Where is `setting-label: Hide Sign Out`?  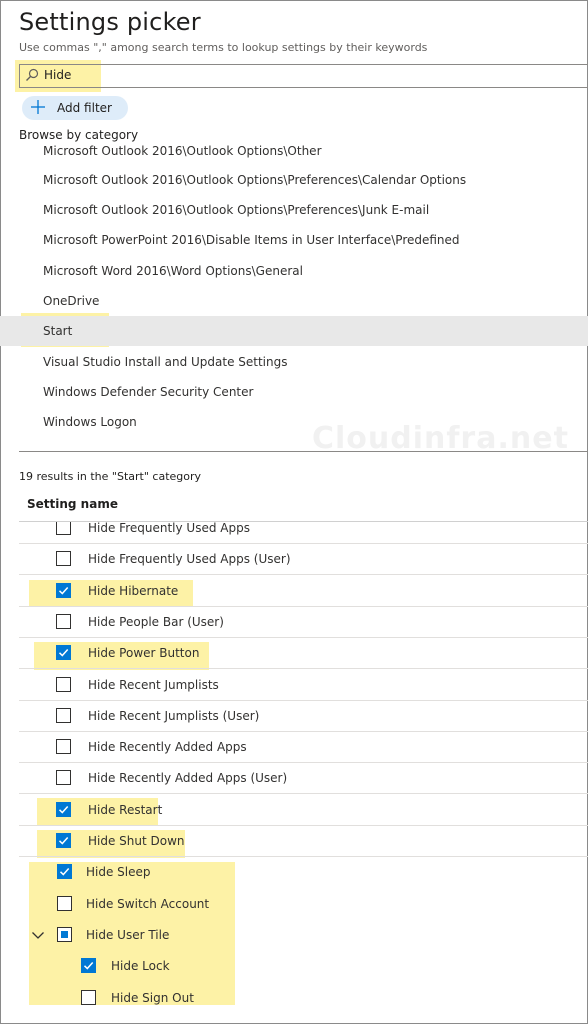
setting-label: Hide Sign Out is located at coordinates (152, 998).